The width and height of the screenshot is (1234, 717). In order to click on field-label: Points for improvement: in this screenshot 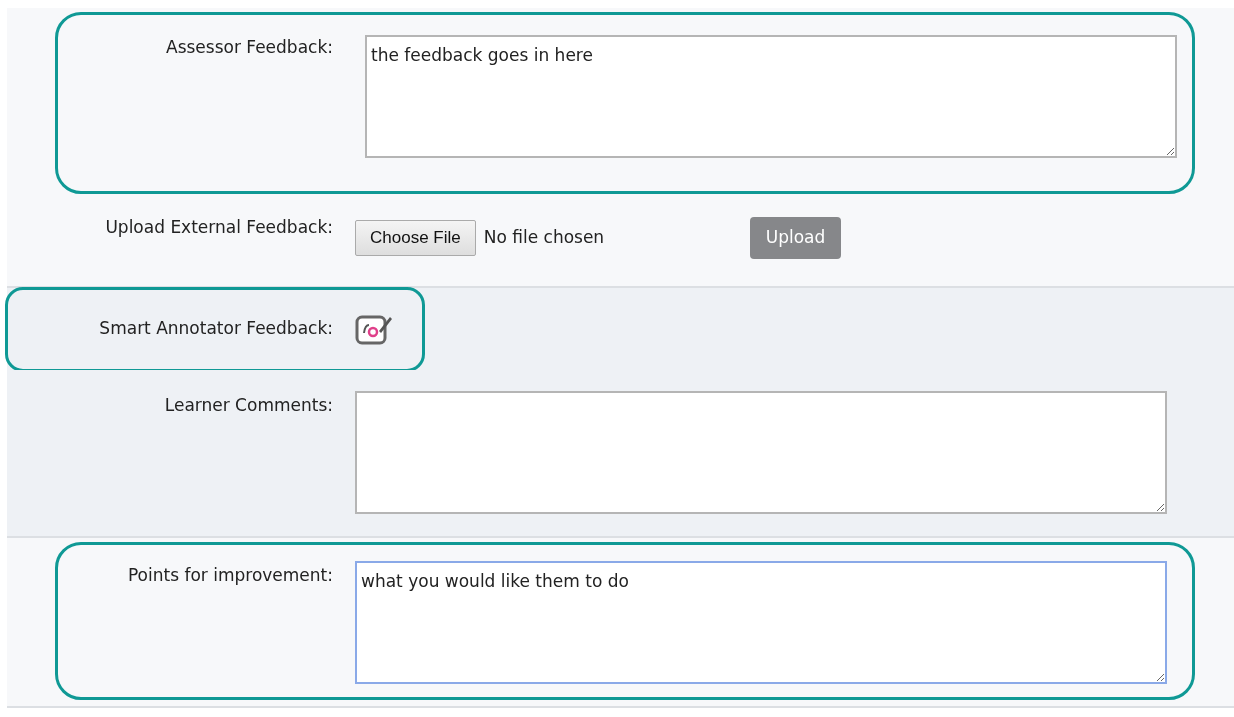, I will do `click(230, 575)`.